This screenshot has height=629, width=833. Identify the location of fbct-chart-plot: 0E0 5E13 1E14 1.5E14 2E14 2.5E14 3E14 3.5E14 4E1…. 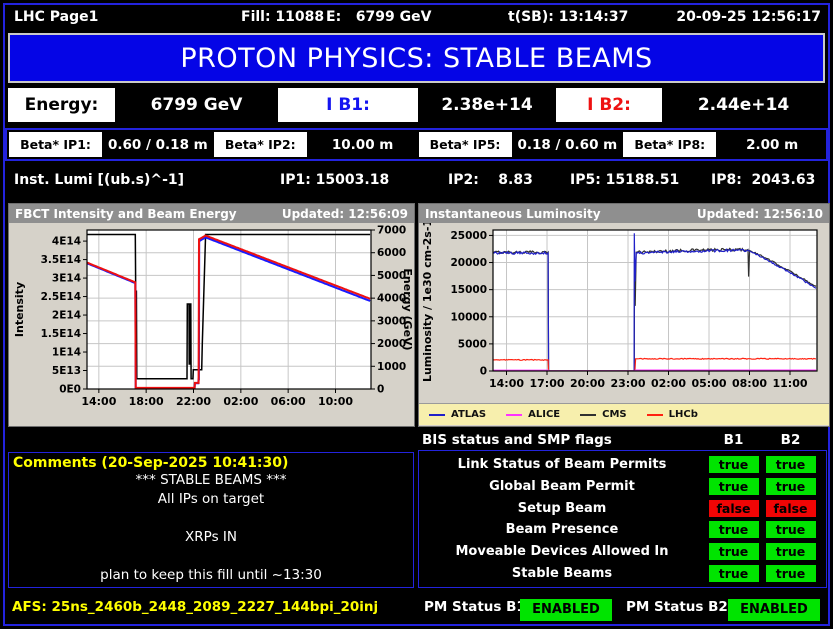
(212, 317).